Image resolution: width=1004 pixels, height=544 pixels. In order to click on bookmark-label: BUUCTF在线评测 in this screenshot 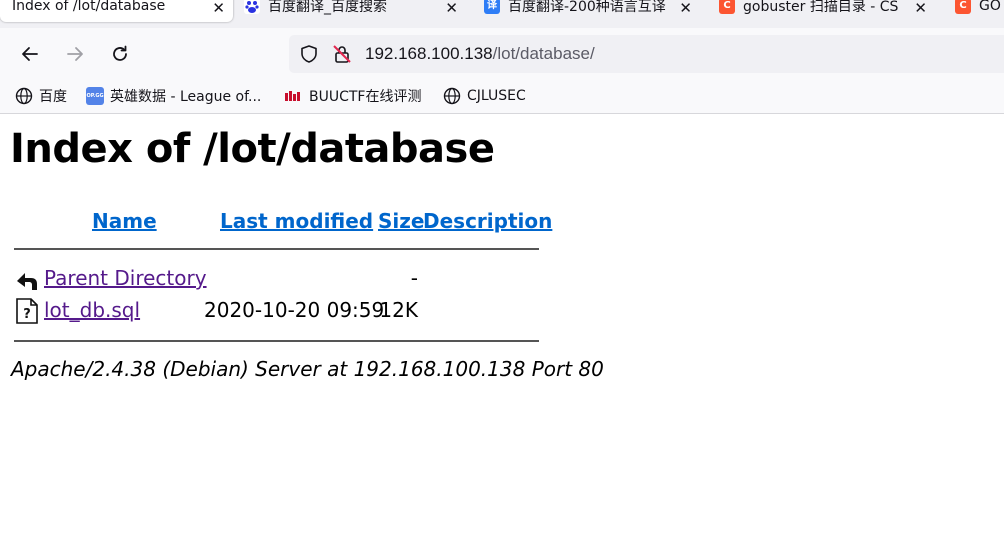, I will do `click(365, 97)`.